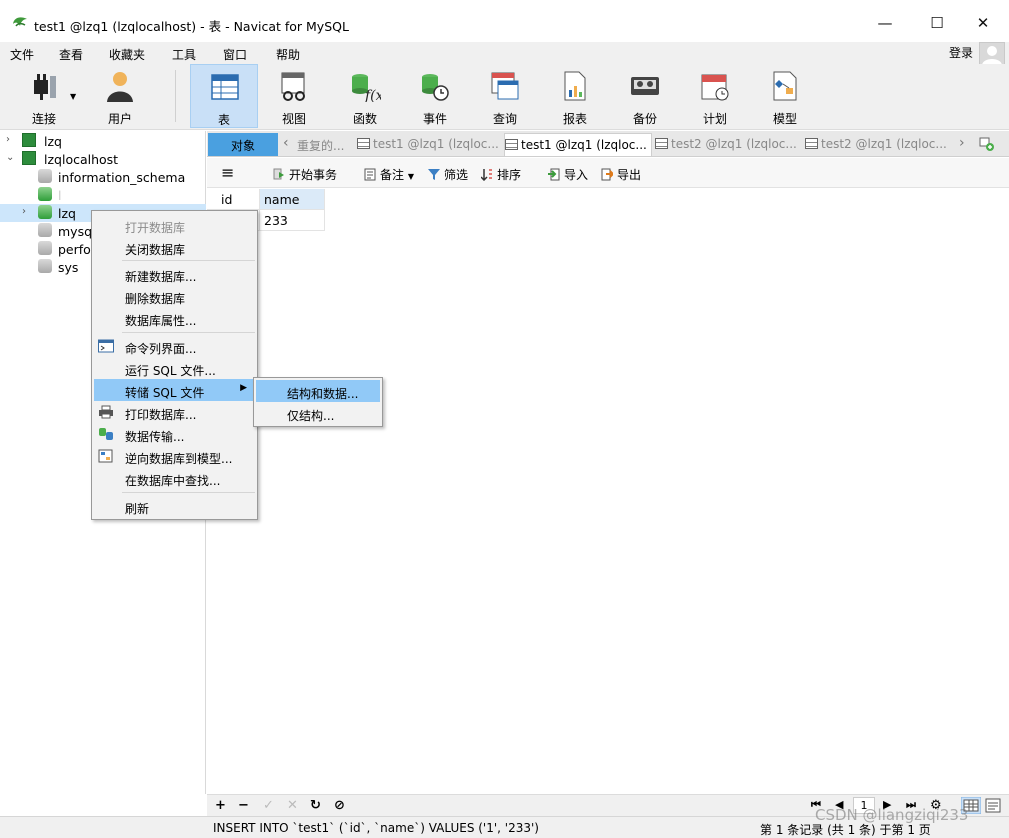 The height and width of the screenshot is (838, 1009). What do you see at coordinates (155, 250) in the screenshot?
I see `menu-item-label: 关闭数据库` at bounding box center [155, 250].